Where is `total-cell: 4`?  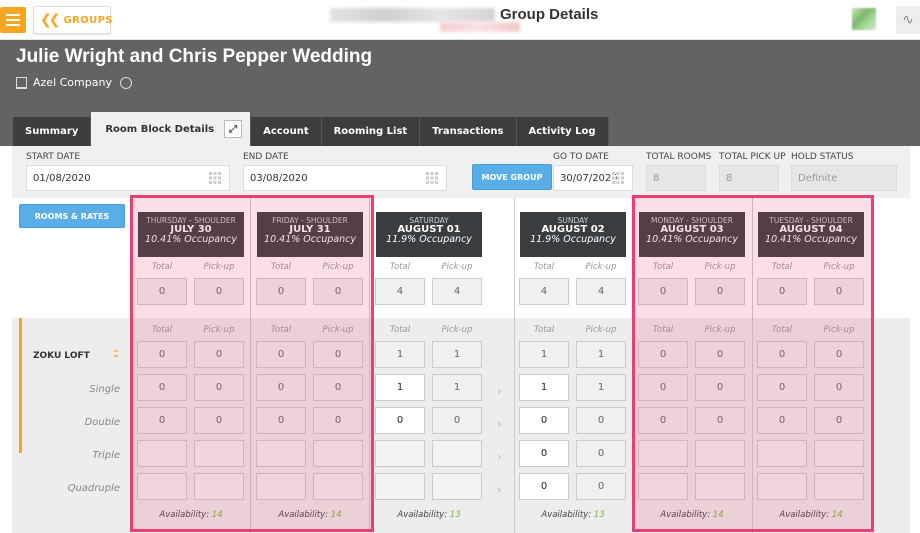 total-cell: 4 is located at coordinates (544, 291).